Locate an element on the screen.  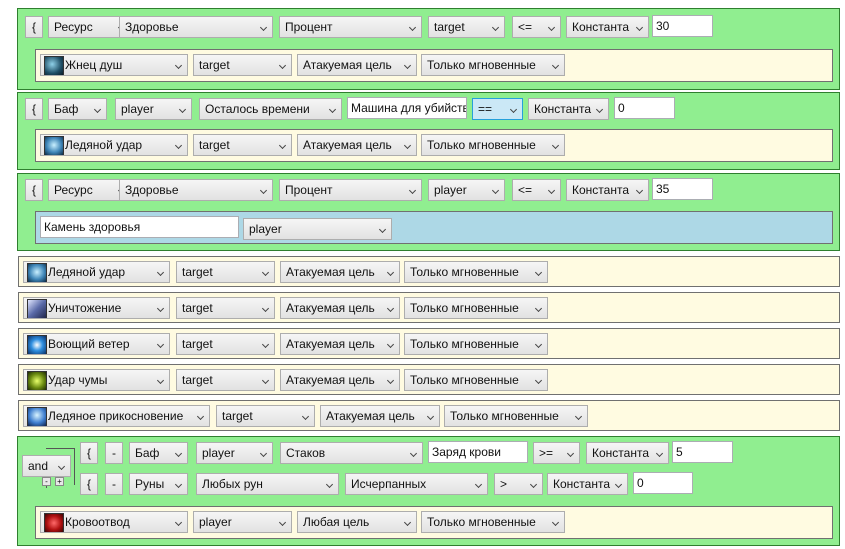
logic-operator-dropdown: and is located at coordinates (46, 466).